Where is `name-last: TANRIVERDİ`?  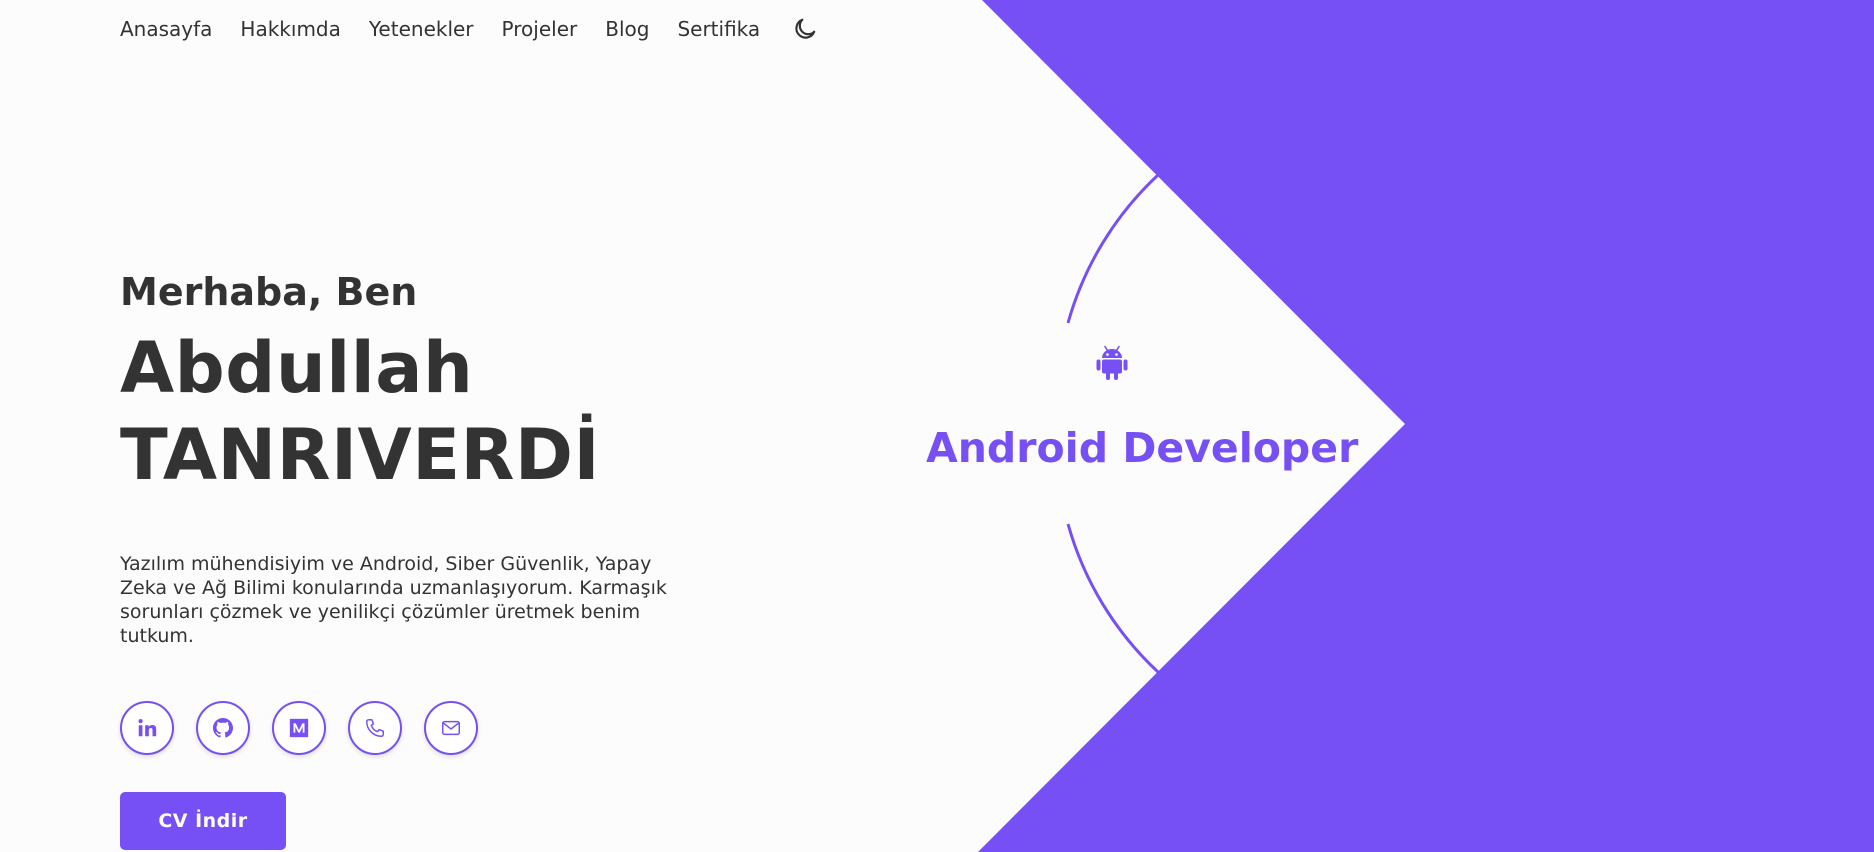 name-last: TANRIVERDİ is located at coordinates (360, 455).